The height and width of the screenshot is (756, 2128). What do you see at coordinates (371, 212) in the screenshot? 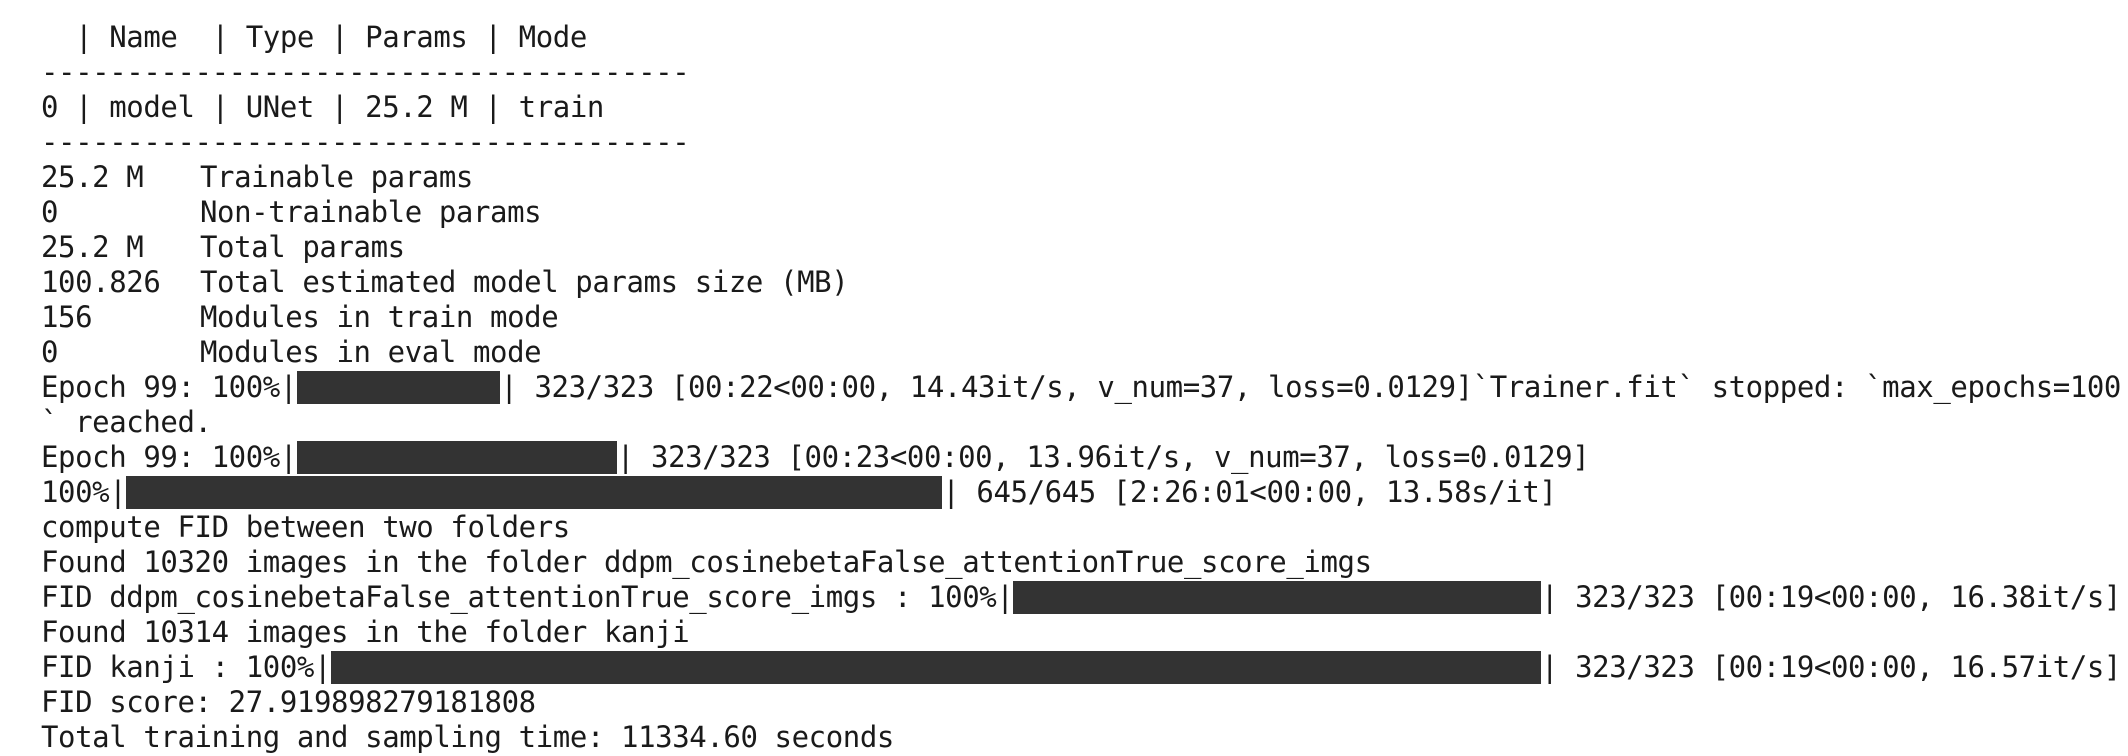
I see `stat-label: Non-trainable params` at bounding box center [371, 212].